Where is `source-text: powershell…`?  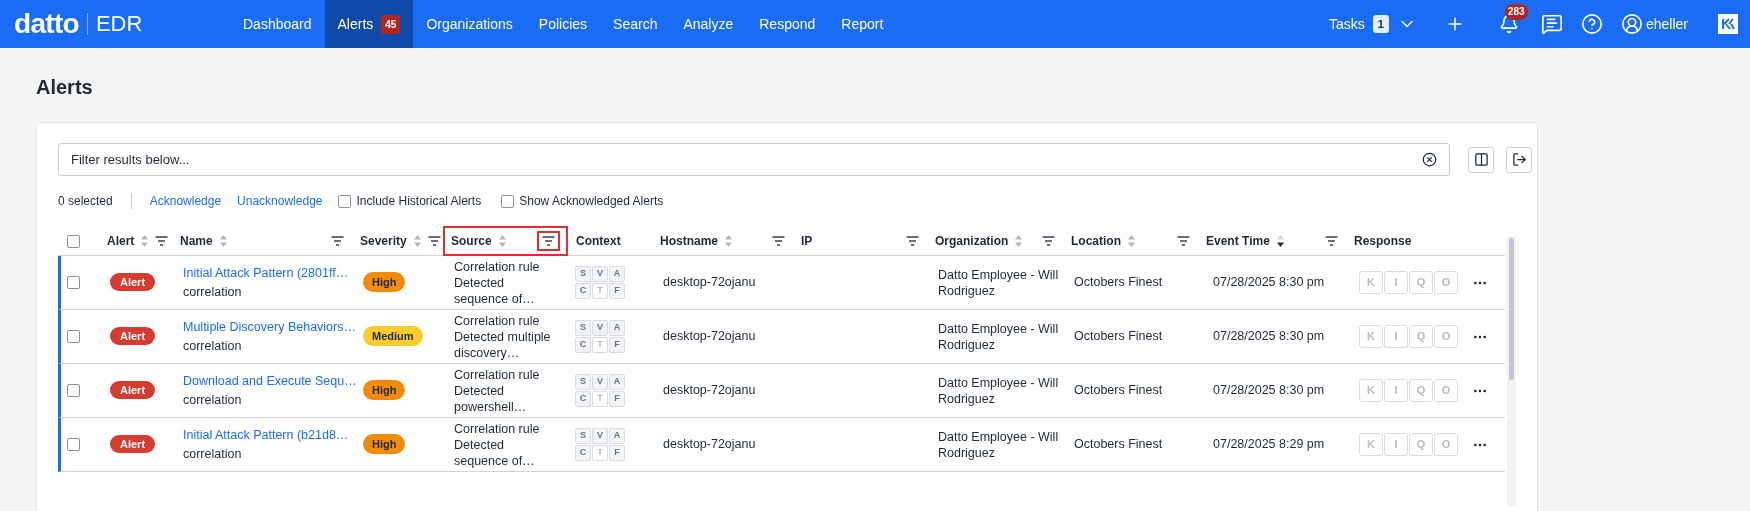
source-text: powershell… is located at coordinates (490, 406).